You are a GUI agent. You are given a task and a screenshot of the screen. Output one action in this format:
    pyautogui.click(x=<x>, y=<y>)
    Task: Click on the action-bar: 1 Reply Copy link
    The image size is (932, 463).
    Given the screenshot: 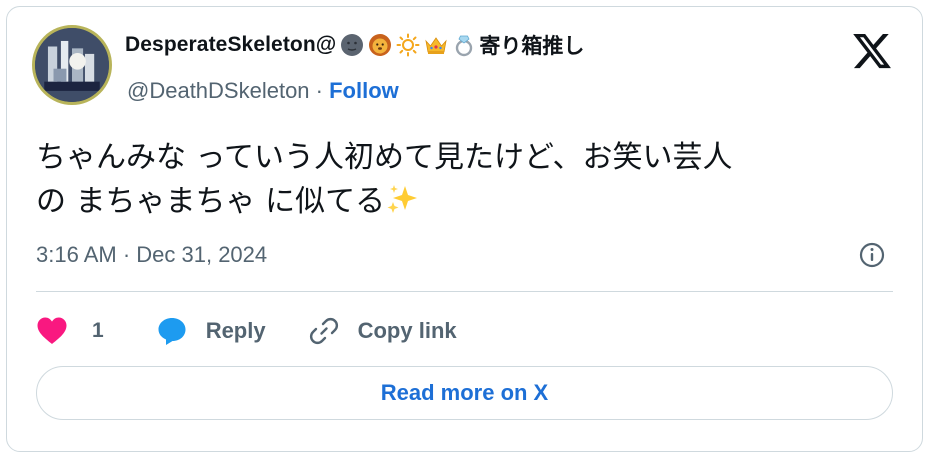 What is the action you would take?
    pyautogui.click(x=246, y=331)
    